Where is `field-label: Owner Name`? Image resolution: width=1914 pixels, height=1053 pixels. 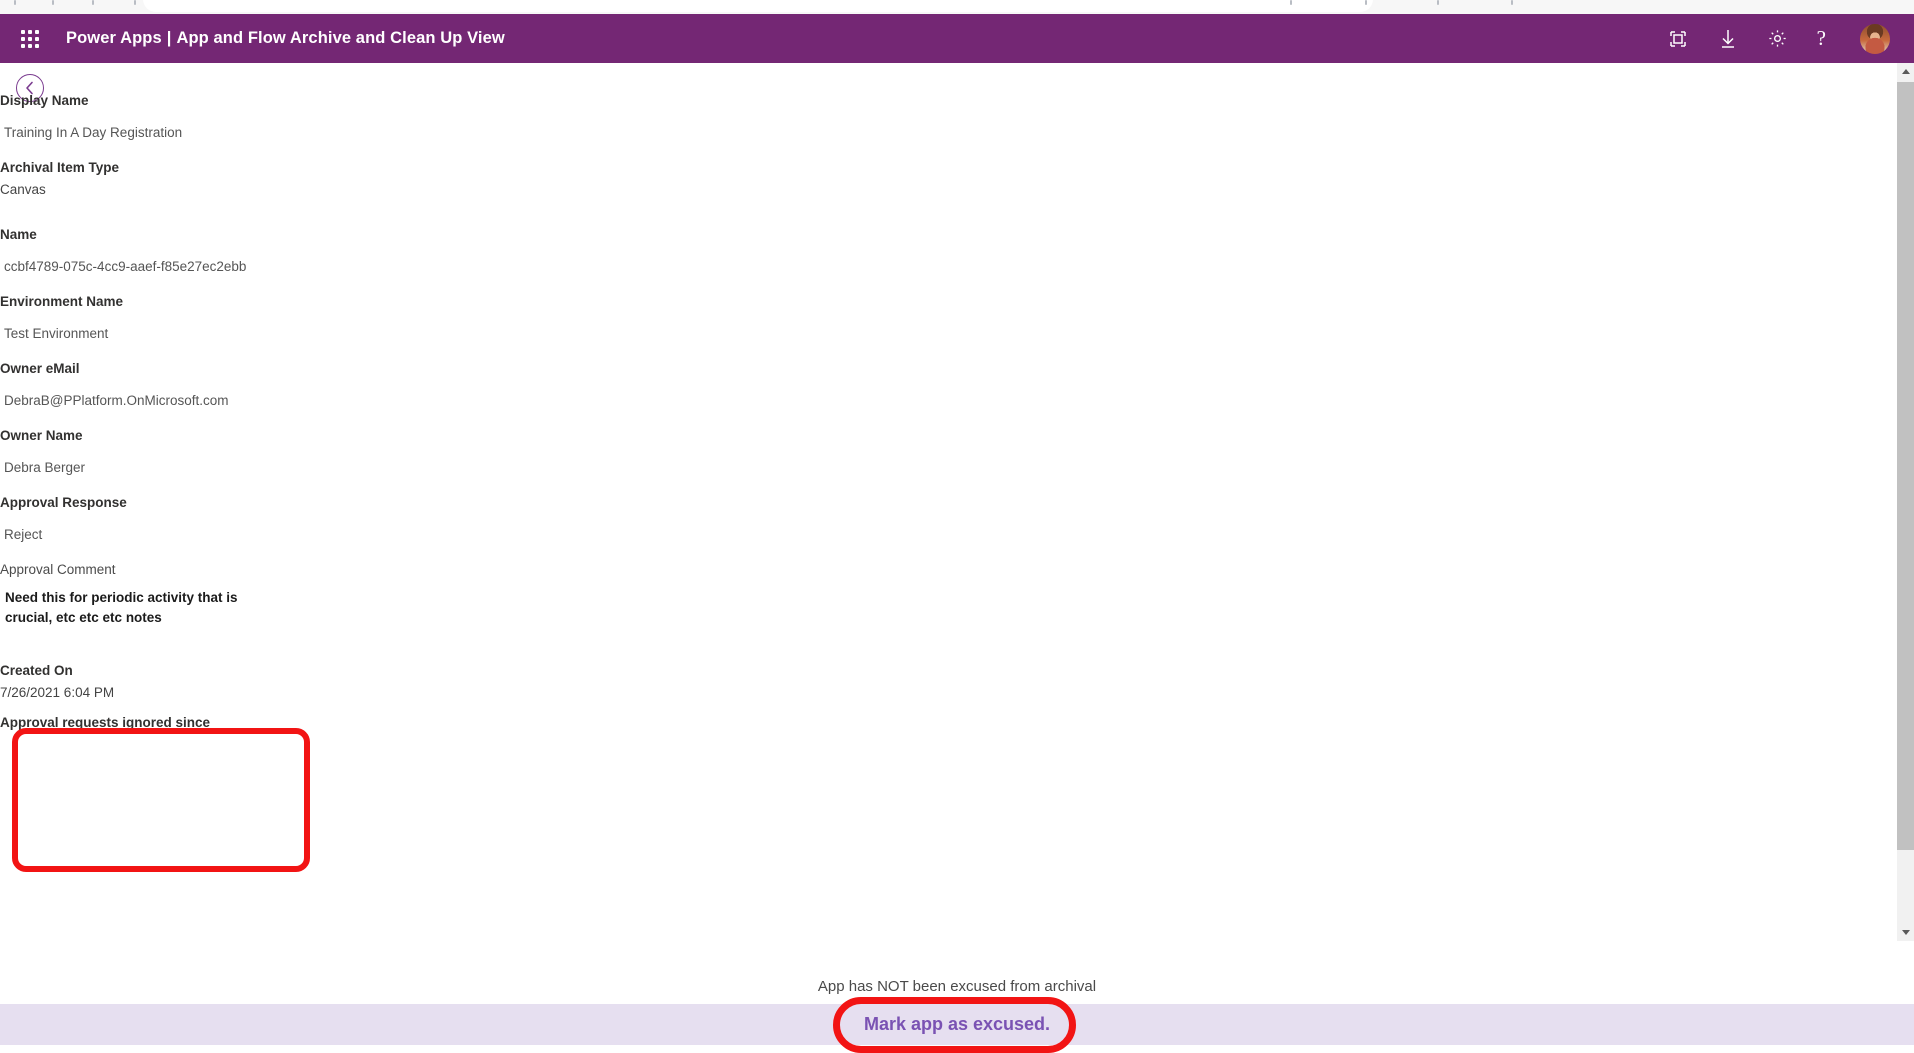
field-label: Owner Name is located at coordinates (41, 435).